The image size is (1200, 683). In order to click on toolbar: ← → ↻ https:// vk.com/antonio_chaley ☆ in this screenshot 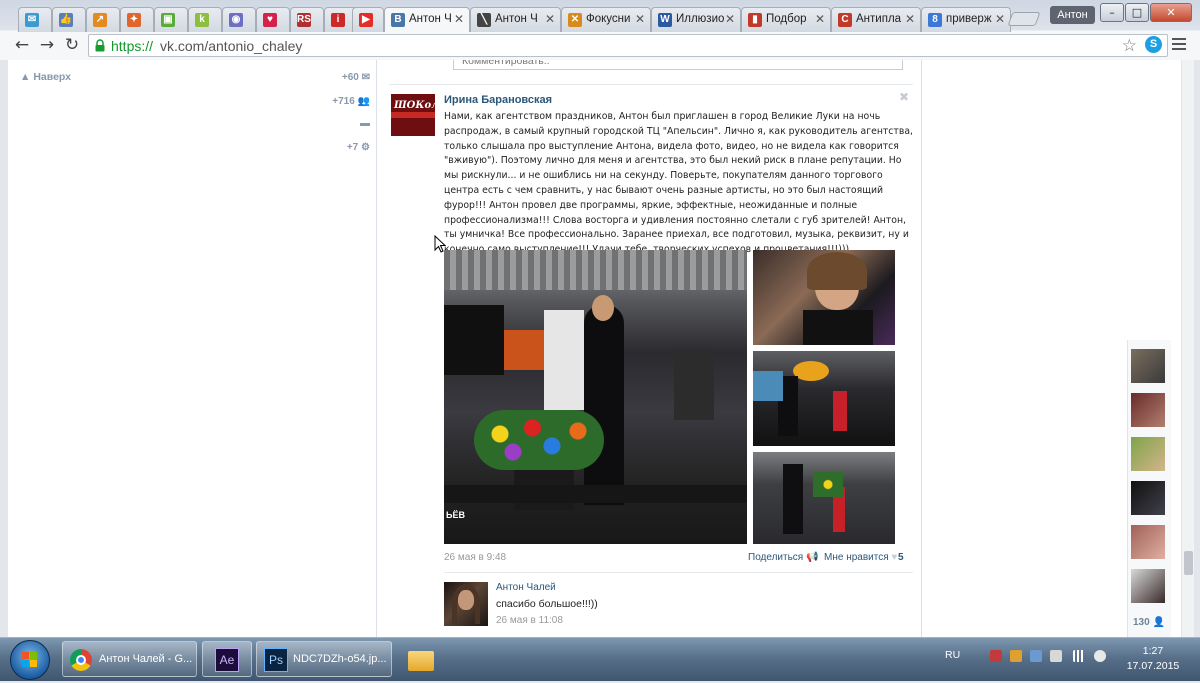, I will do `click(600, 46)`.